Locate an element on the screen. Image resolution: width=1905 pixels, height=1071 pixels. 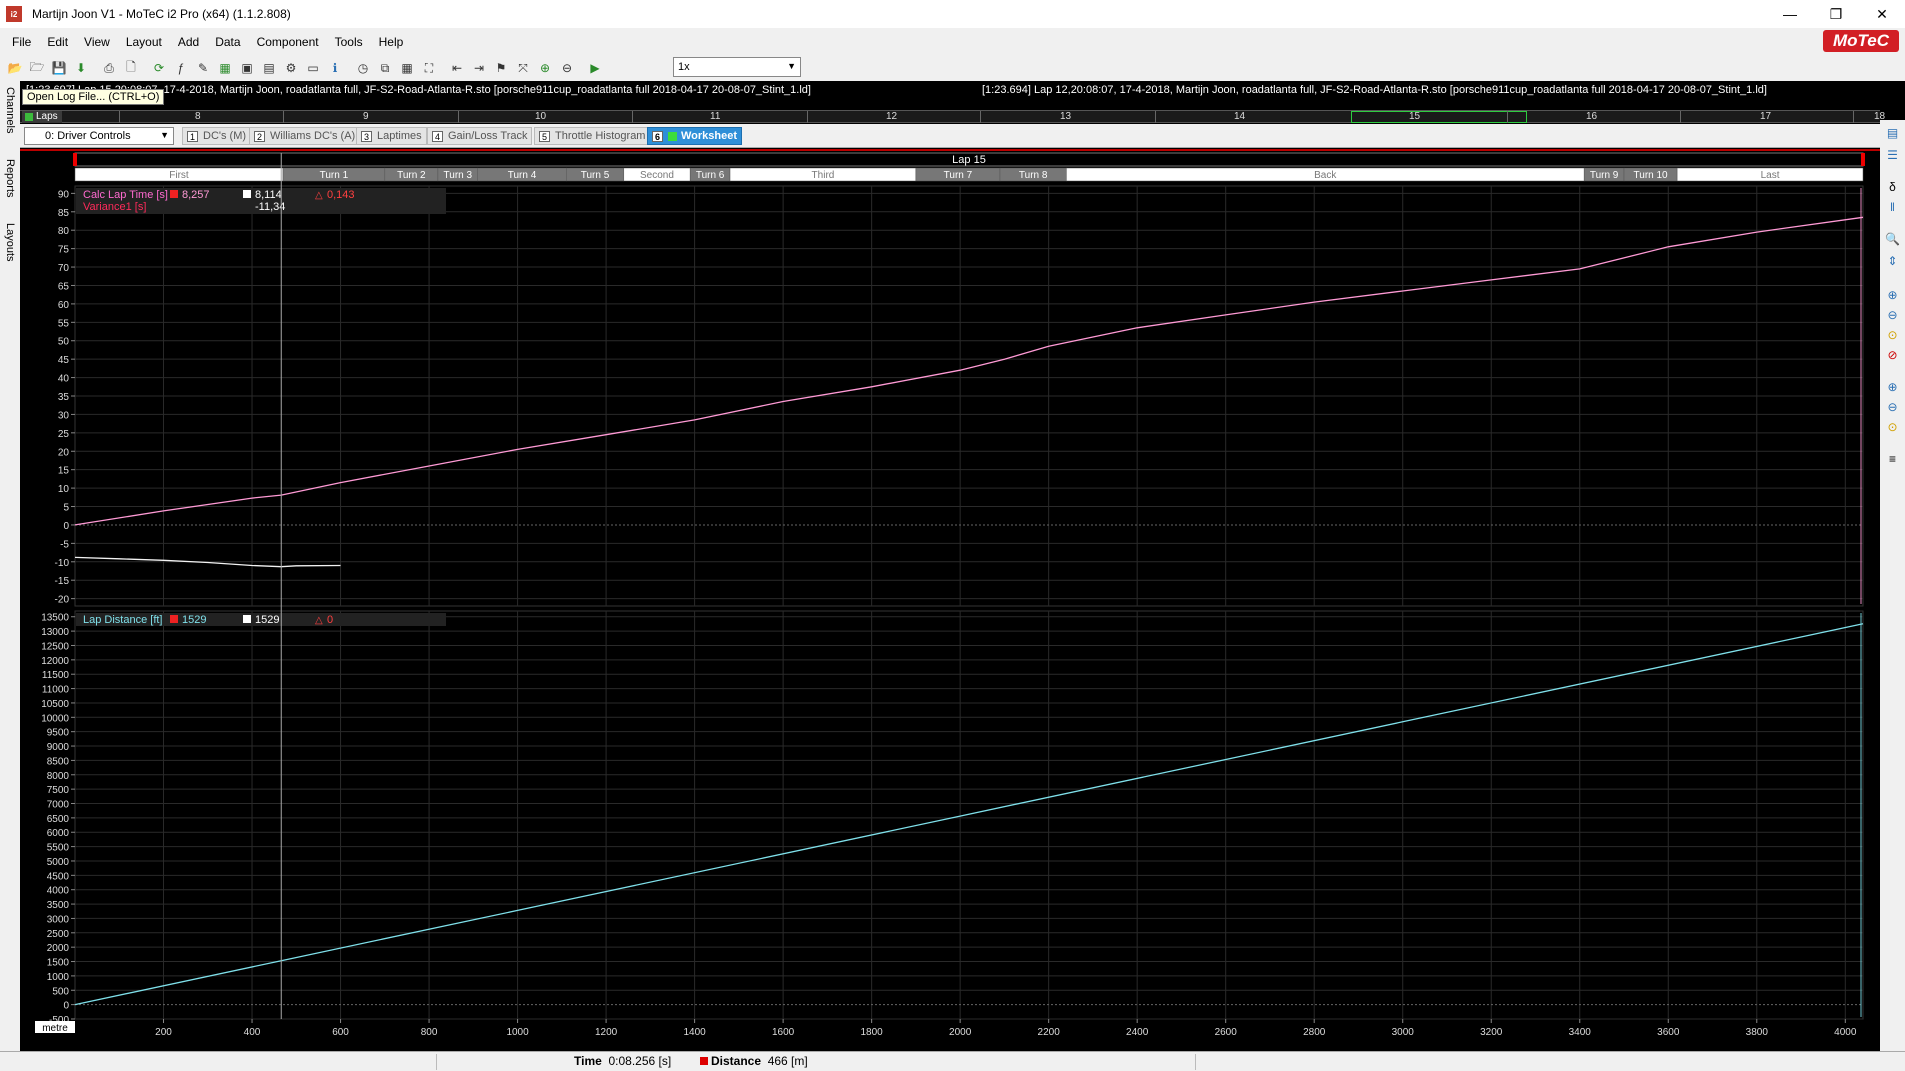
pause-icon: ‖ is located at coordinates (1892, 206).